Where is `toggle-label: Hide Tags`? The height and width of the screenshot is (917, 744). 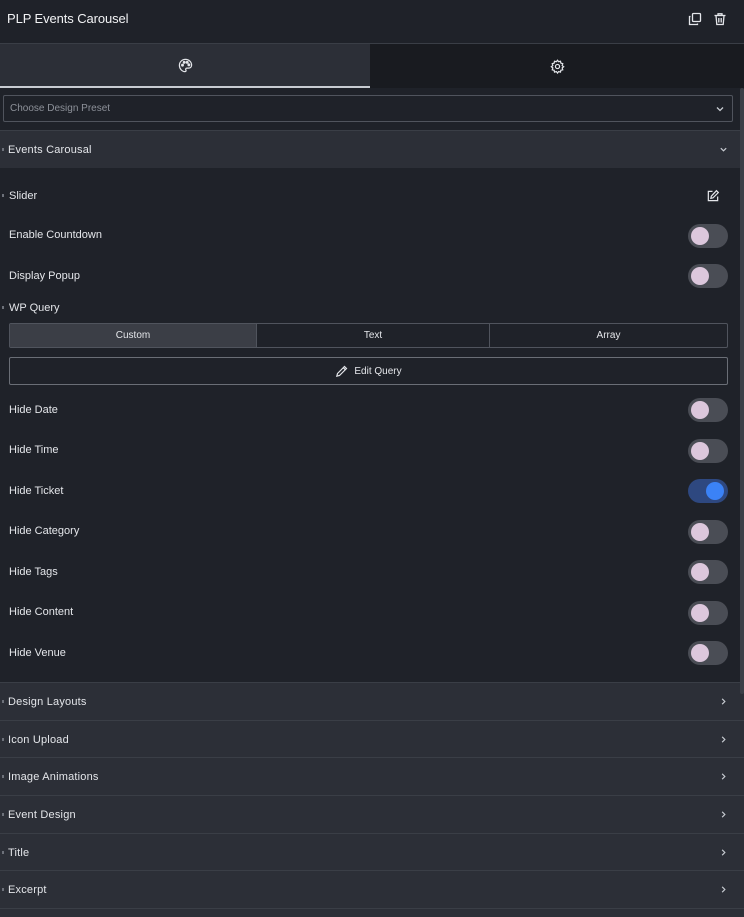
toggle-label: Hide Tags is located at coordinates (33, 572).